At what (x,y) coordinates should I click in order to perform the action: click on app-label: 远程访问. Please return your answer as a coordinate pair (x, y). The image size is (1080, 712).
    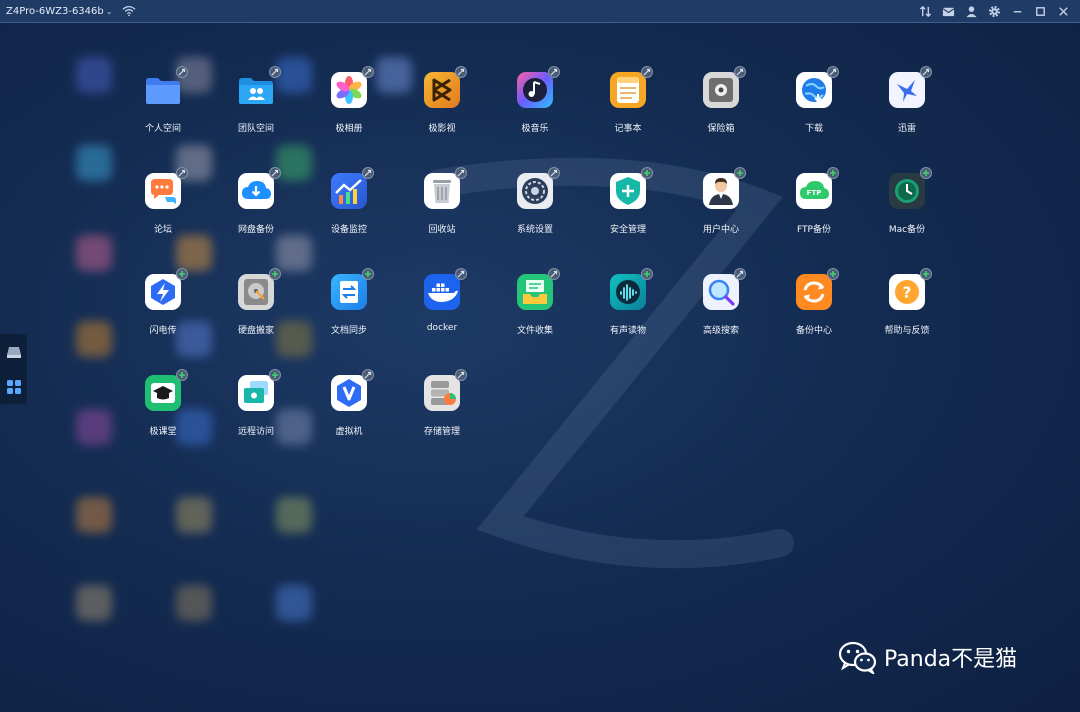
    Looking at the image, I should click on (255, 432).